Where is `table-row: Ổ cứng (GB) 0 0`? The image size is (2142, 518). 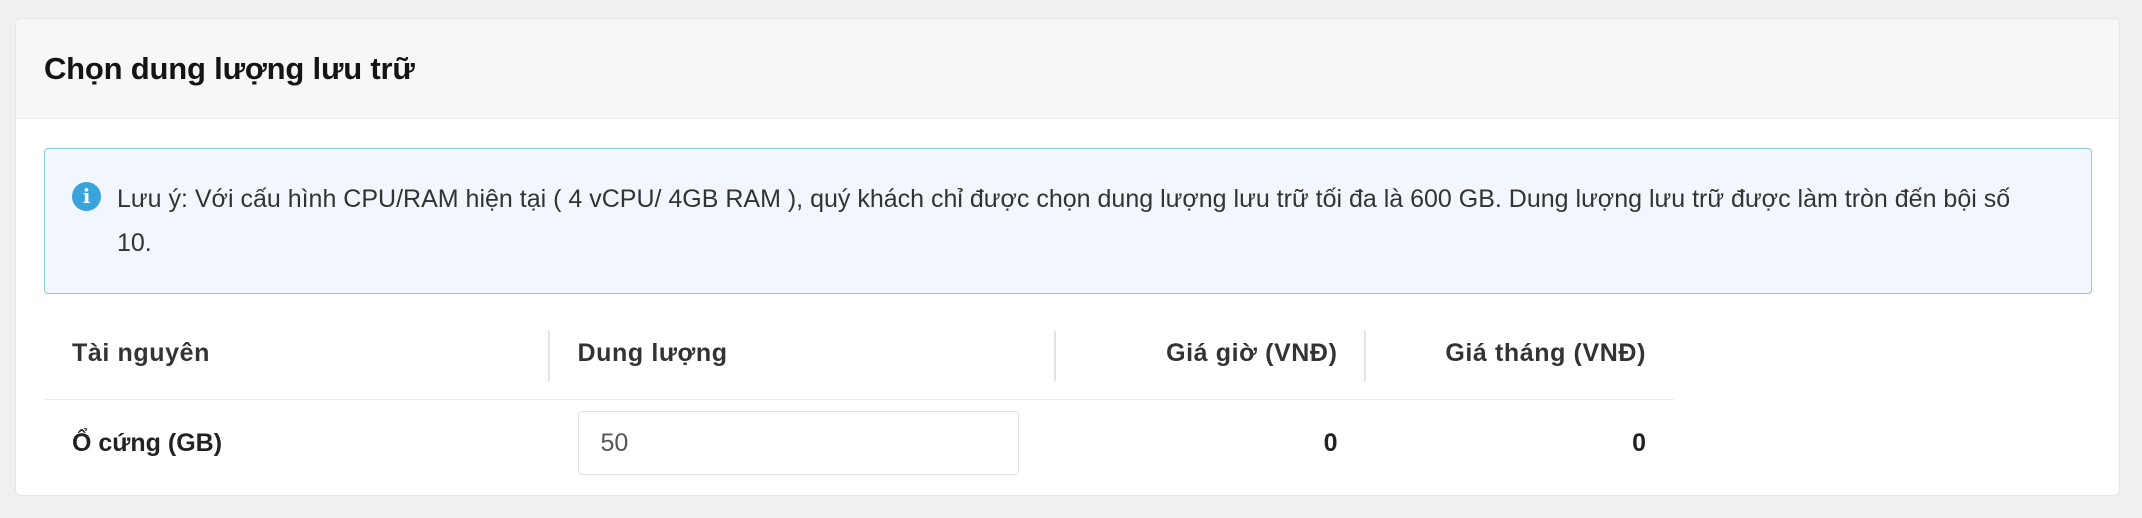 table-row: Ổ cứng (GB) 0 0 is located at coordinates (859, 443).